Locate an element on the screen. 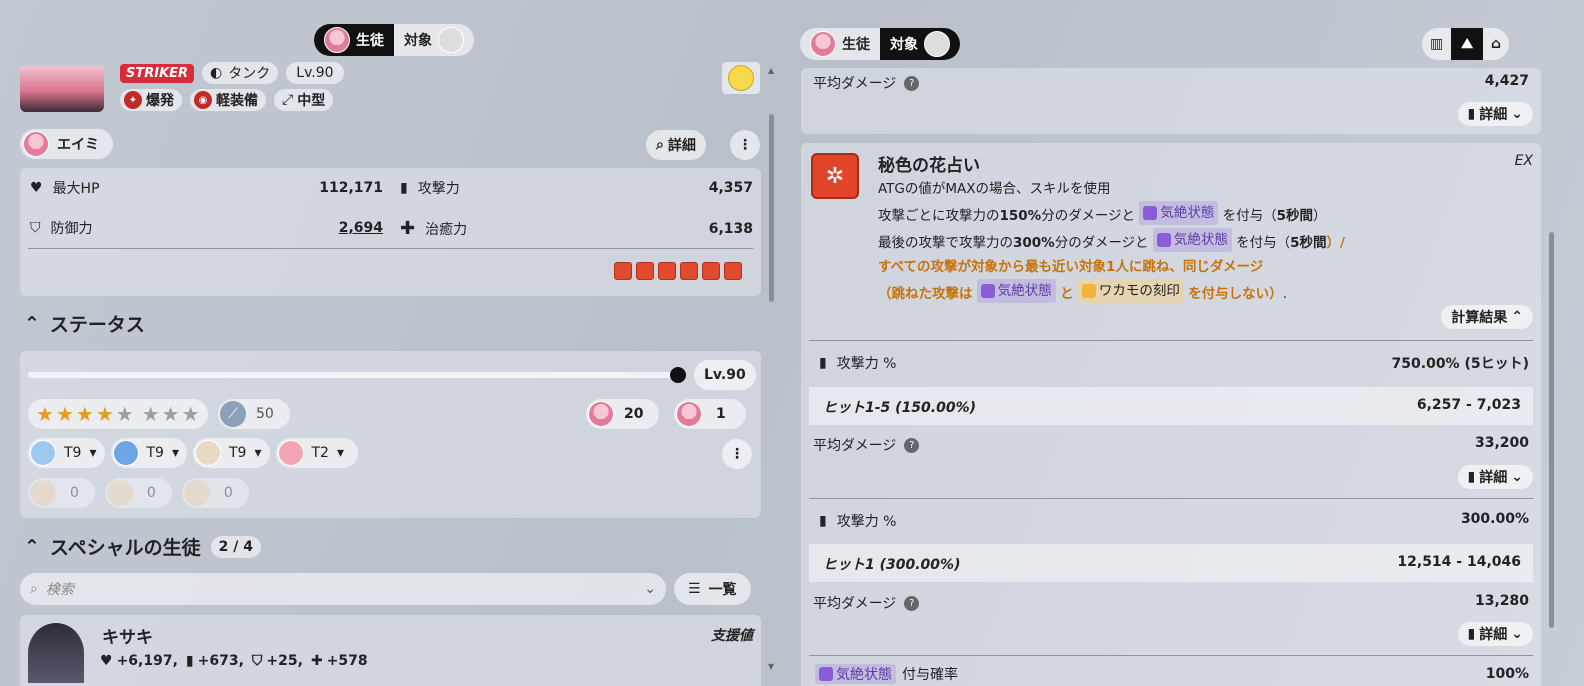 Image resolution: width=1584 pixels, height=686 pixels. terrain-toggle: ▥ ⛰ ⌂ is located at coordinates (1466, 44).